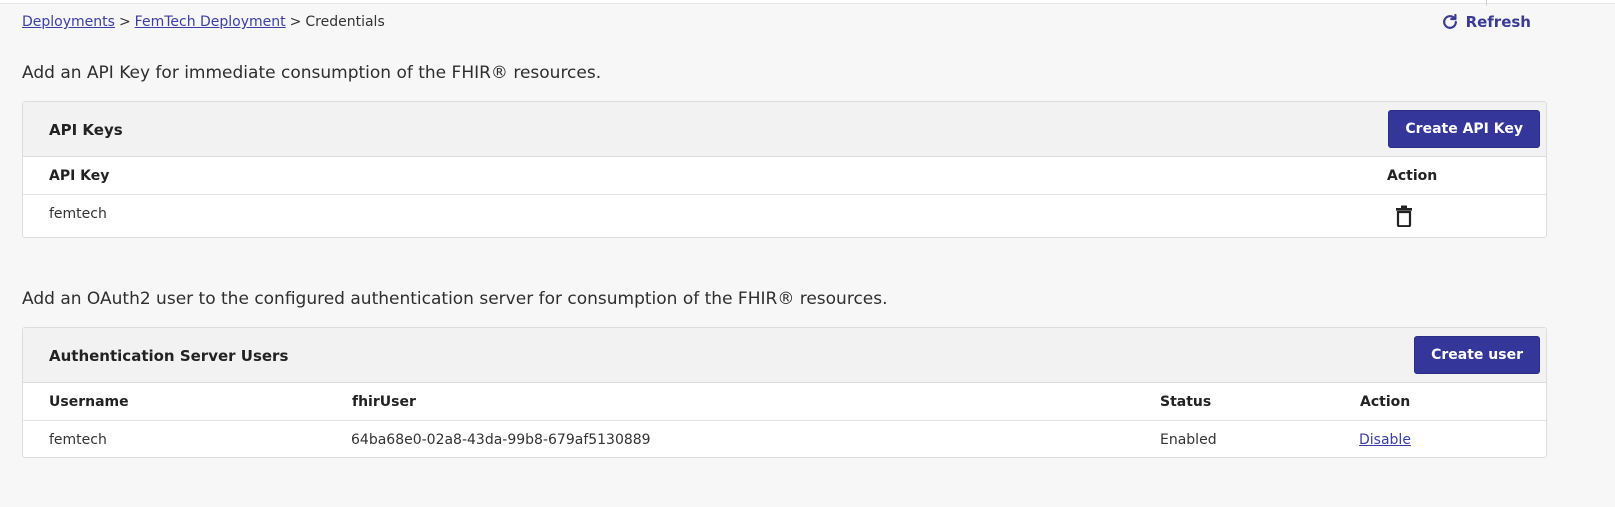  What do you see at coordinates (1486, 3) in the screenshot?
I see `divider` at bounding box center [1486, 3].